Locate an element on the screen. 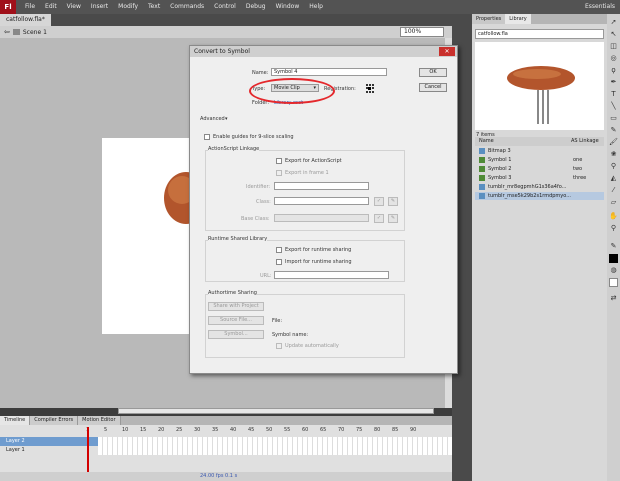 This screenshot has width=620, height=481. menu-window: Window is located at coordinates (288, 7).